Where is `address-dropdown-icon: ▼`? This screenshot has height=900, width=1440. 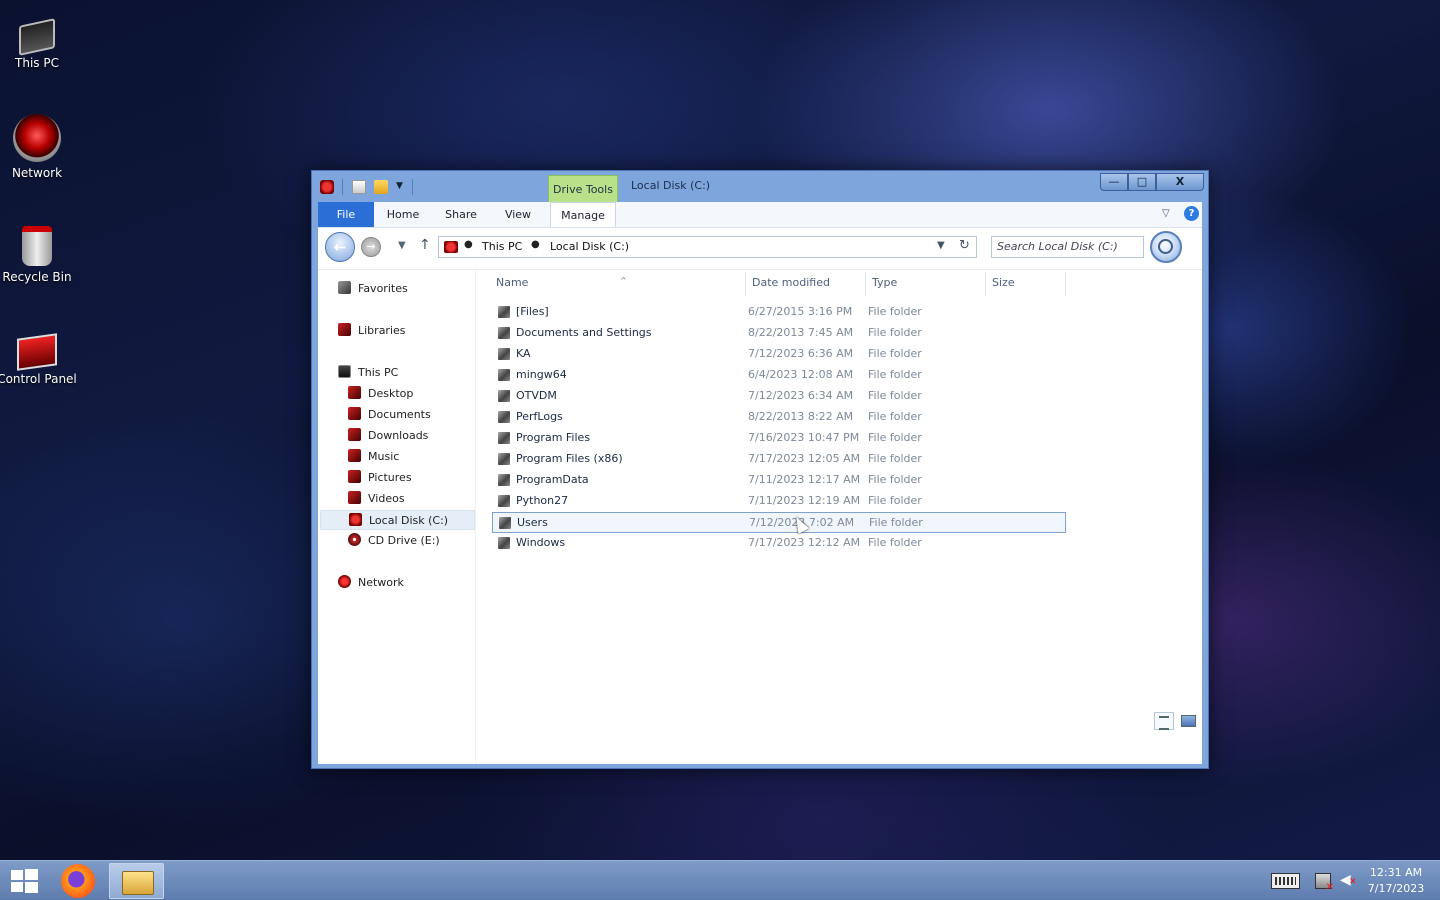 address-dropdown-icon: ▼ is located at coordinates (941, 245).